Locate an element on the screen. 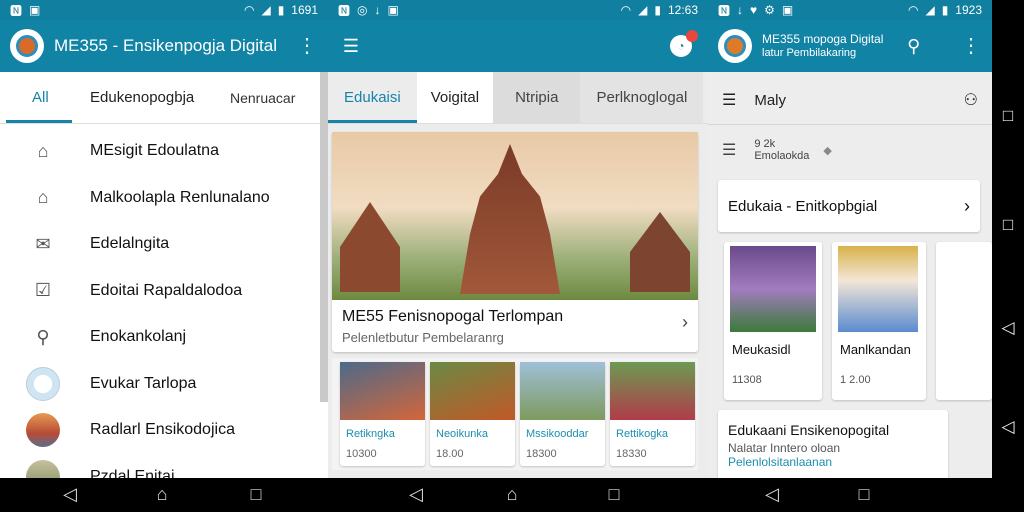 The width and height of the screenshot is (1024, 512). content-card-partial is located at coordinates (964, 321).